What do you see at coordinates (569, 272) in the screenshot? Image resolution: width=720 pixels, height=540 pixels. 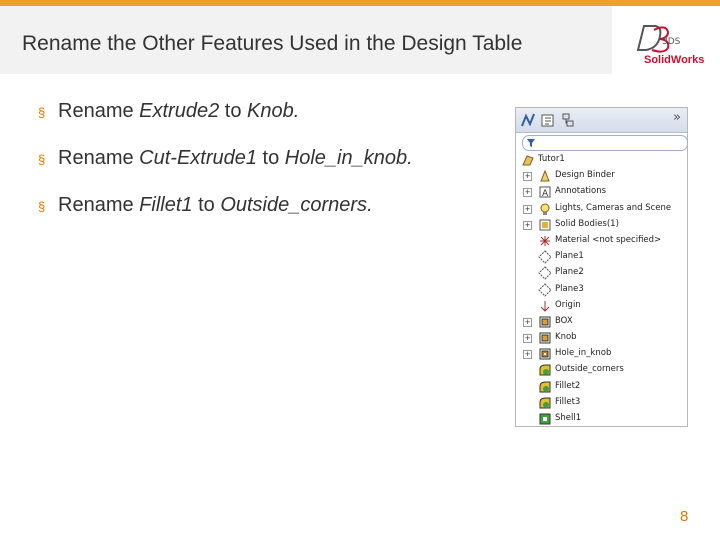 I see `tree-item-label: Plane2` at bounding box center [569, 272].